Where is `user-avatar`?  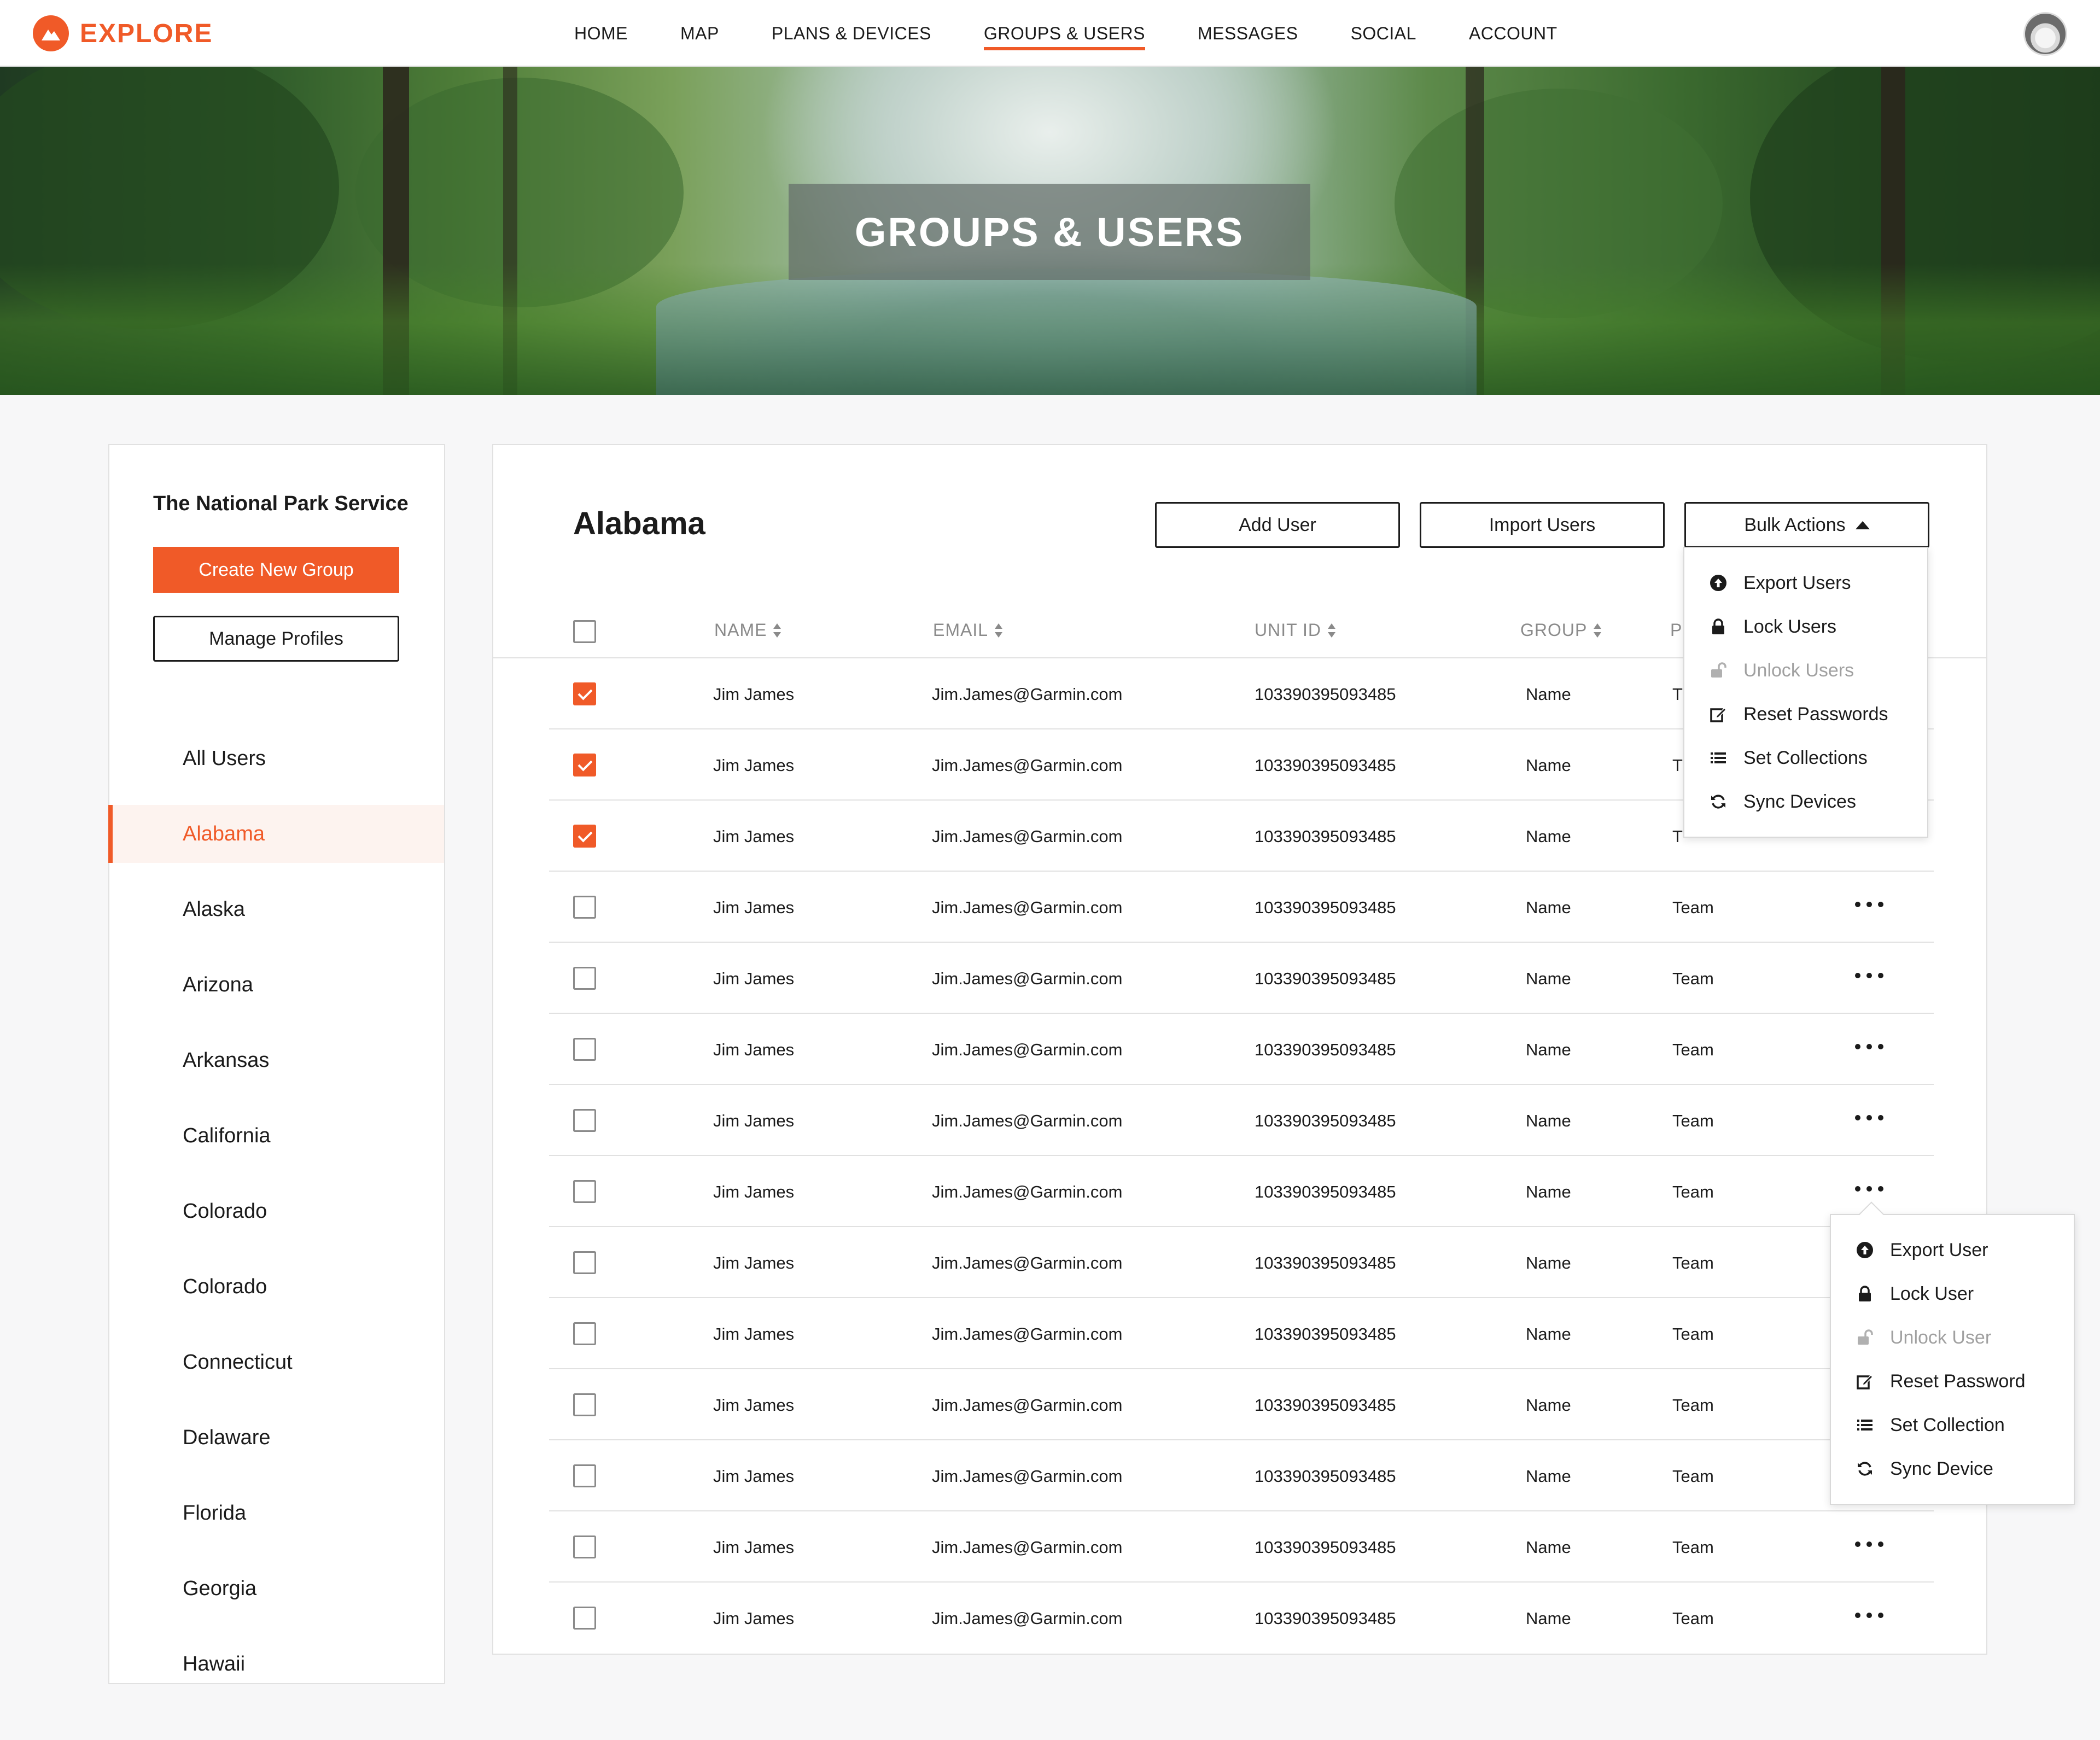
user-avatar is located at coordinates (2045, 34).